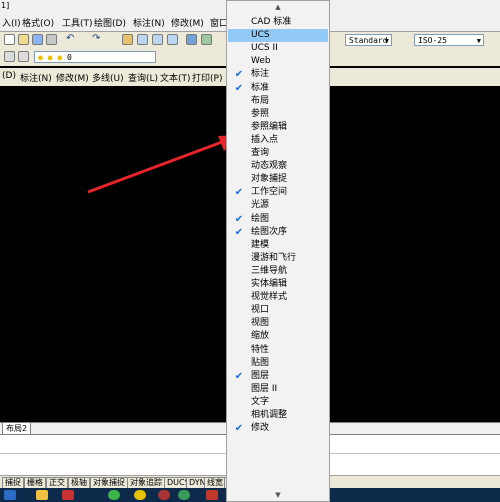  I want to click on autocad-icon, so click(212, 495).